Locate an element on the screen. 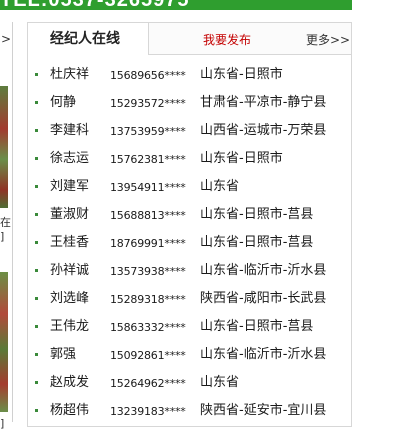 Image resolution: width=405 pixels, height=433 pixels. left-panel-fragment: > 在 ] ] is located at coordinates (6, 226).